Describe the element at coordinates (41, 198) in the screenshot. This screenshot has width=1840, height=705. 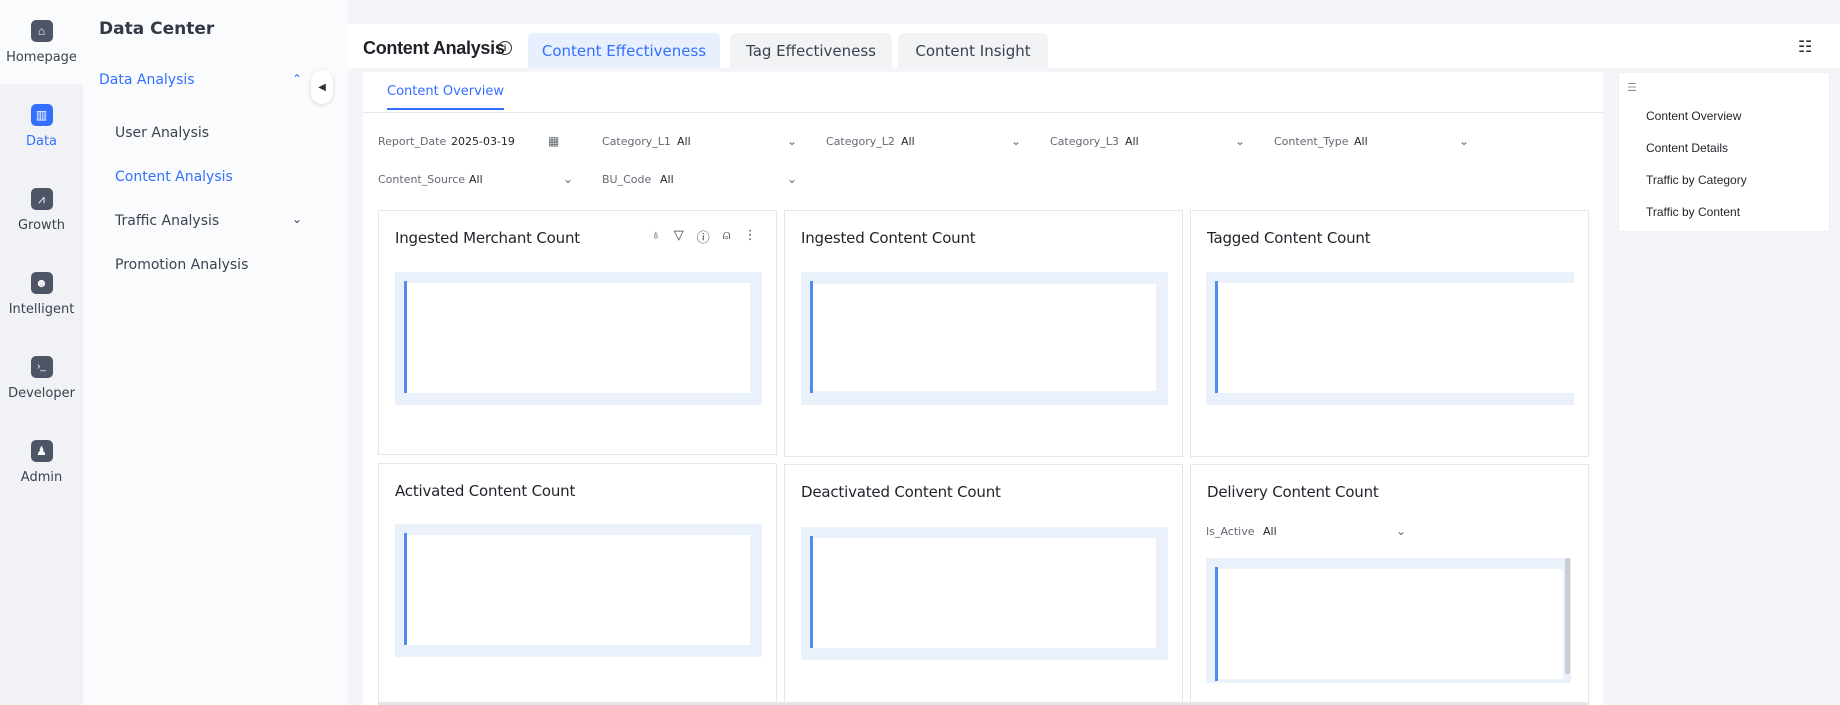
I see `trend-icon: ⩘` at that location.